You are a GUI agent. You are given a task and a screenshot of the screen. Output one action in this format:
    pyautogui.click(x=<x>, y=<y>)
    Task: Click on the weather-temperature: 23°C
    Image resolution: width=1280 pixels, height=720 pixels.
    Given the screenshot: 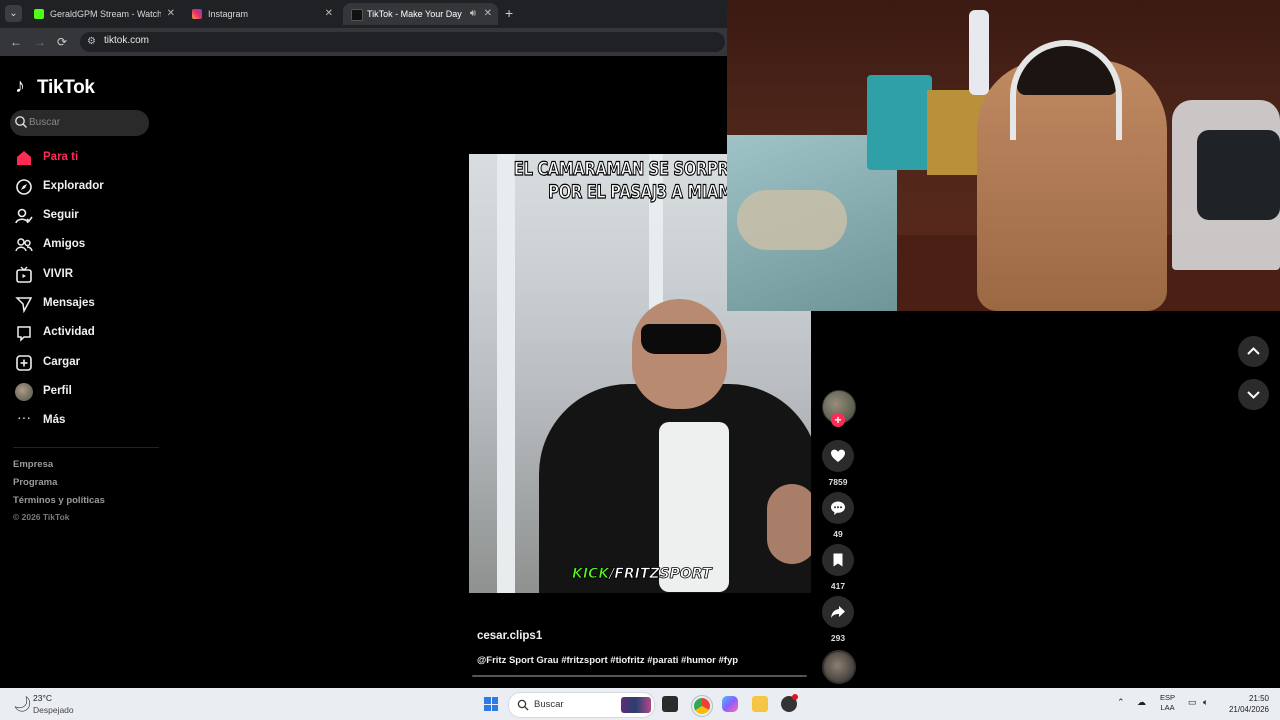 What is the action you would take?
    pyautogui.click(x=42, y=698)
    